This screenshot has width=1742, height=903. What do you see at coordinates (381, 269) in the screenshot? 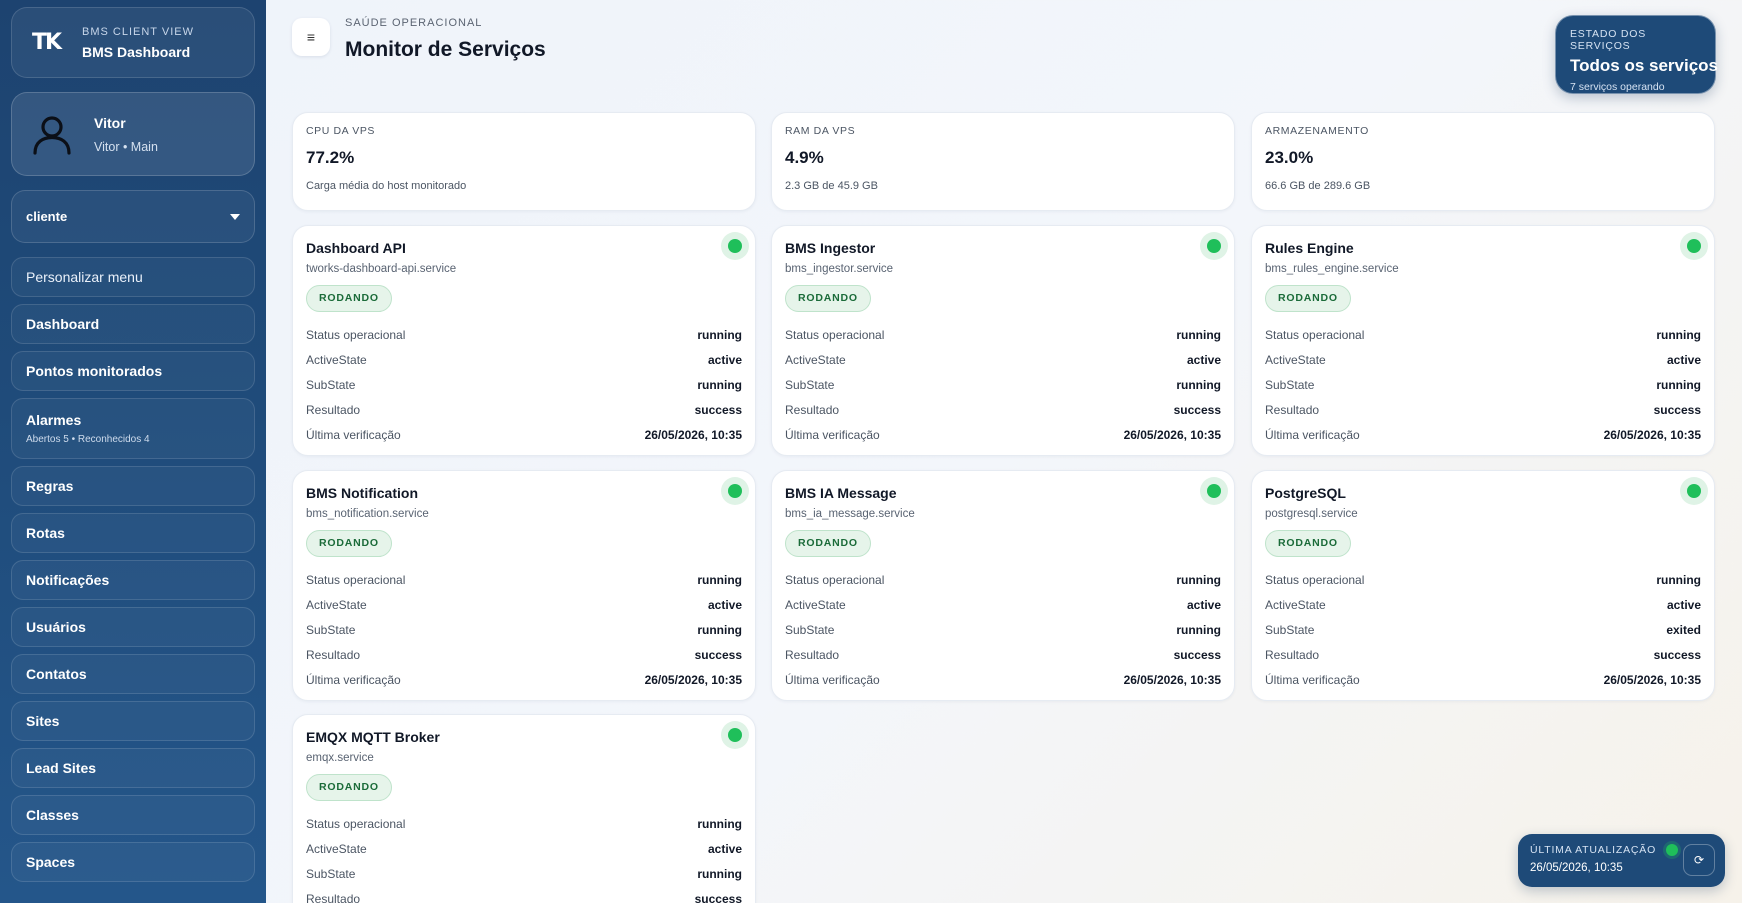
I see `service-unit: tworks-dashboard-api.service` at bounding box center [381, 269].